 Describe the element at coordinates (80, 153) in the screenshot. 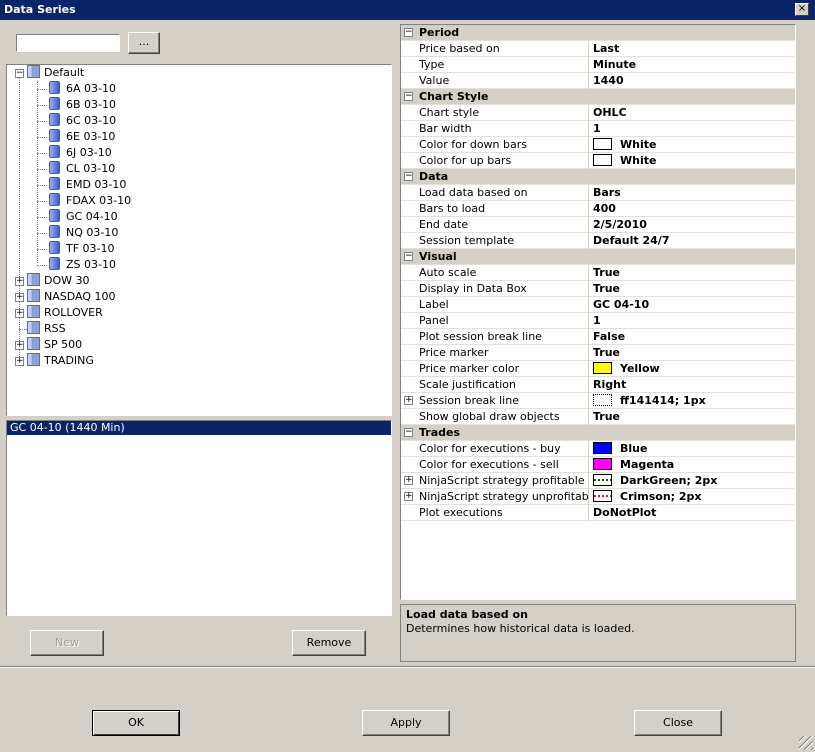

I see `tree-node-instrument: 6J 03-10` at that location.